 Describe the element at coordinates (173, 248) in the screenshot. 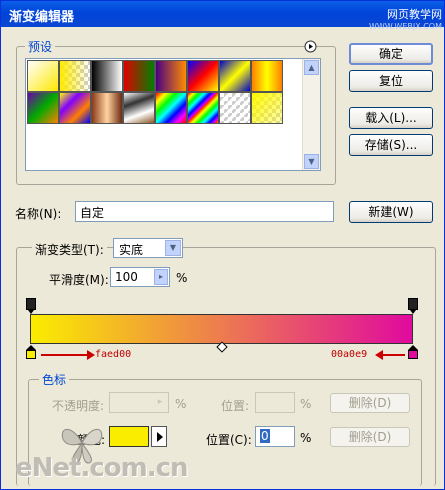

I see `chevron-down-icon: ▼` at that location.